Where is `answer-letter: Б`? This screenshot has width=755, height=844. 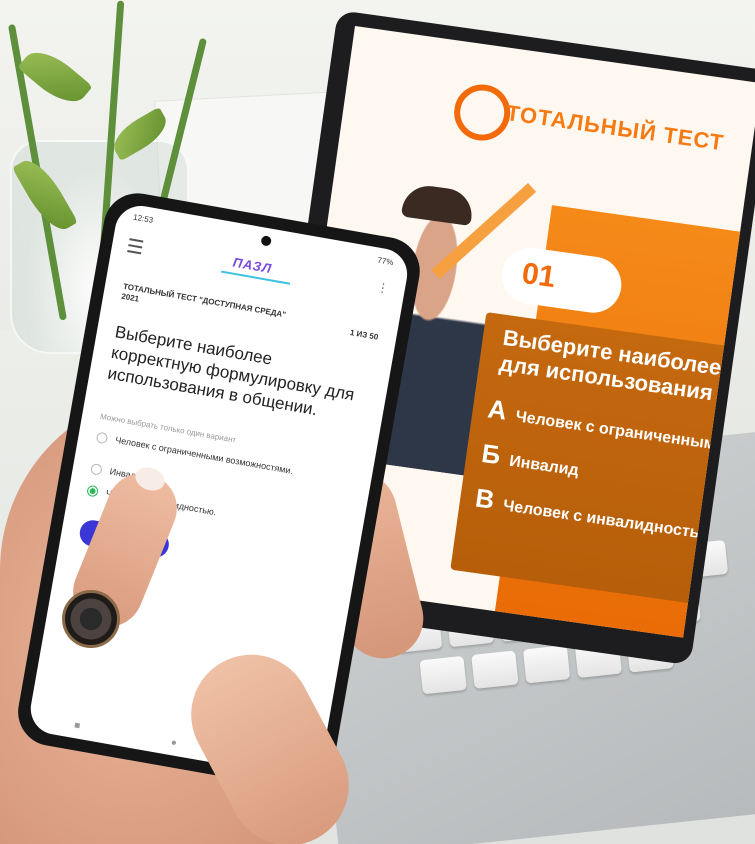
answer-letter: Б is located at coordinates (491, 454).